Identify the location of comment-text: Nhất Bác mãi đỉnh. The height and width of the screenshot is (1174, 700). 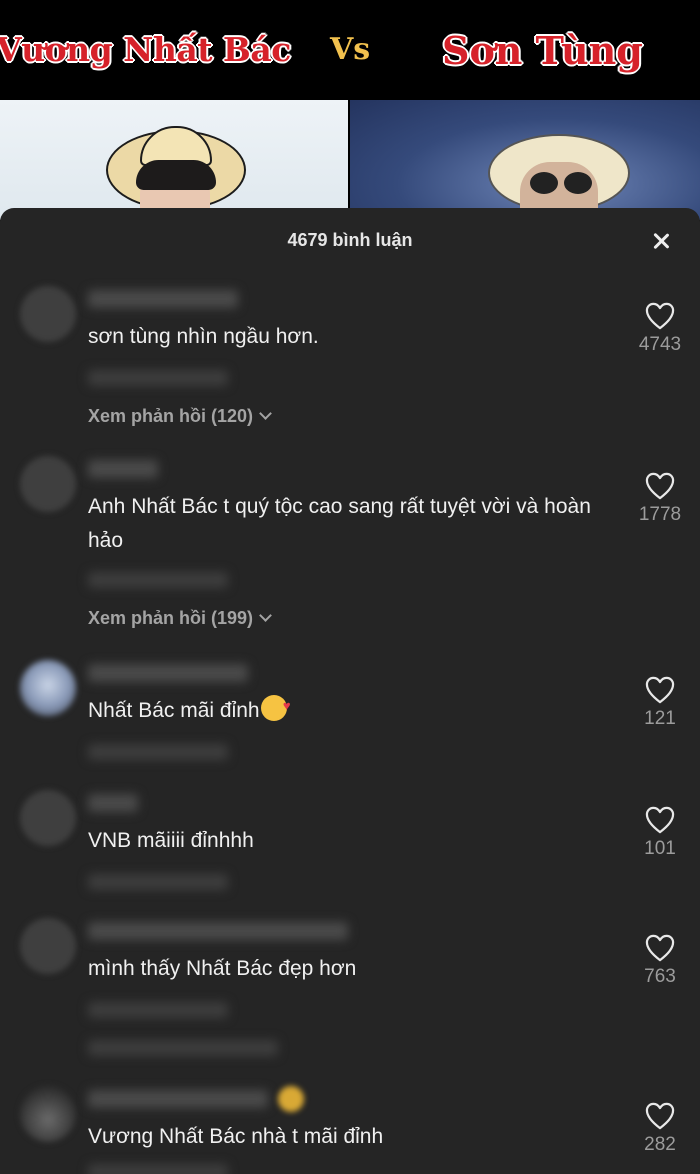
(348, 708).